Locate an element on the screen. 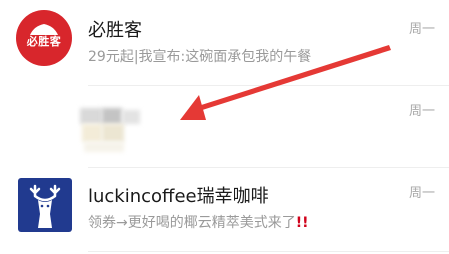 Image resolution: width=449 pixels, height=254 pixels. pizzahut-logo-icon is located at coordinates (44, 29).